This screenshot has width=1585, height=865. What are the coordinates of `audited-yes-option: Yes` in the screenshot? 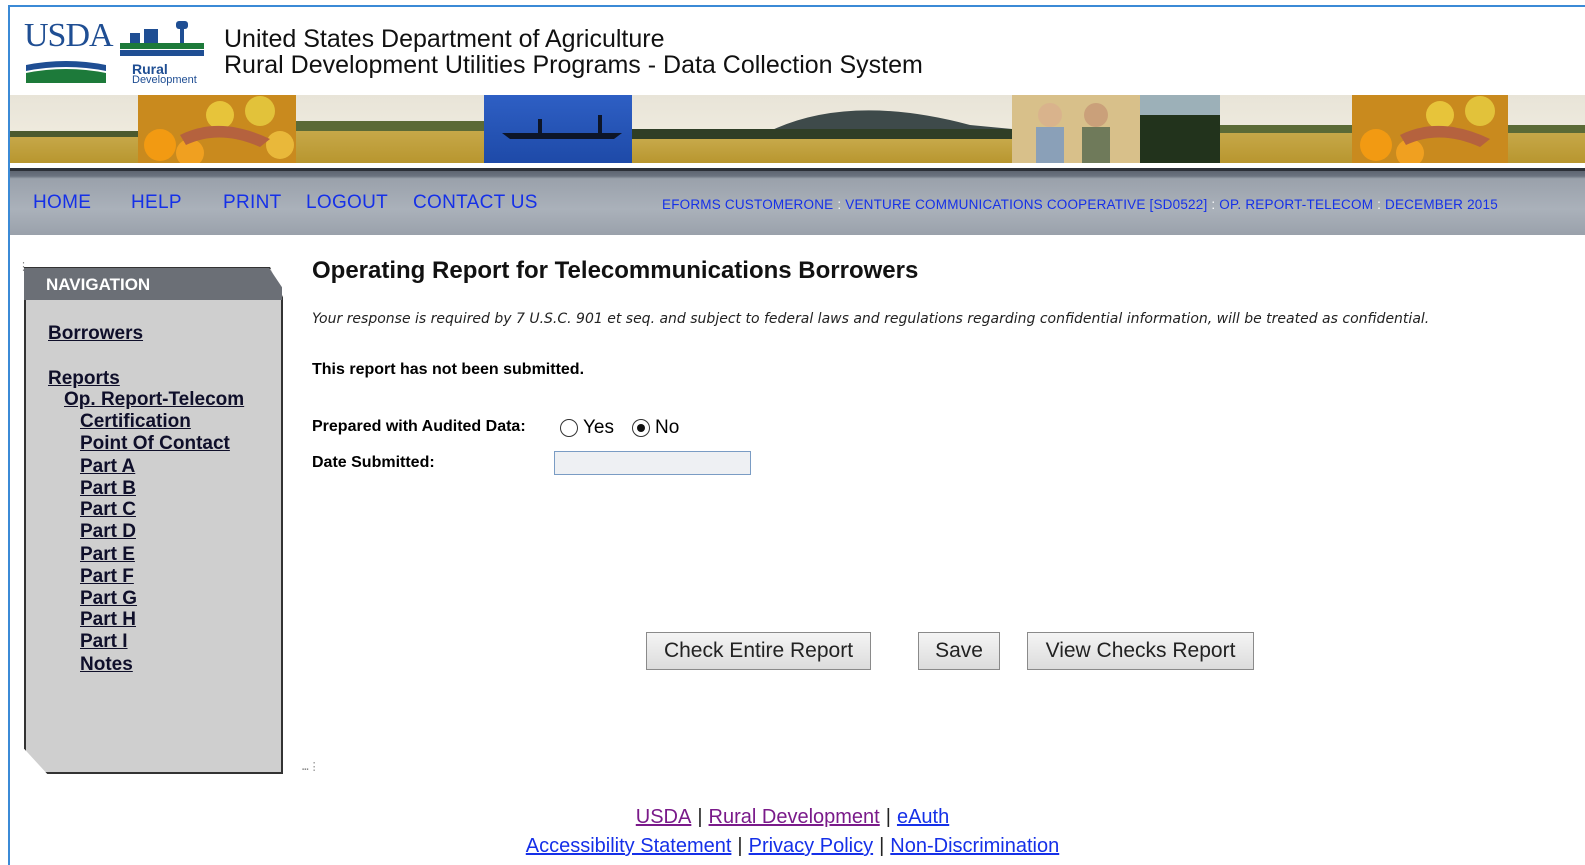 It's located at (587, 428).